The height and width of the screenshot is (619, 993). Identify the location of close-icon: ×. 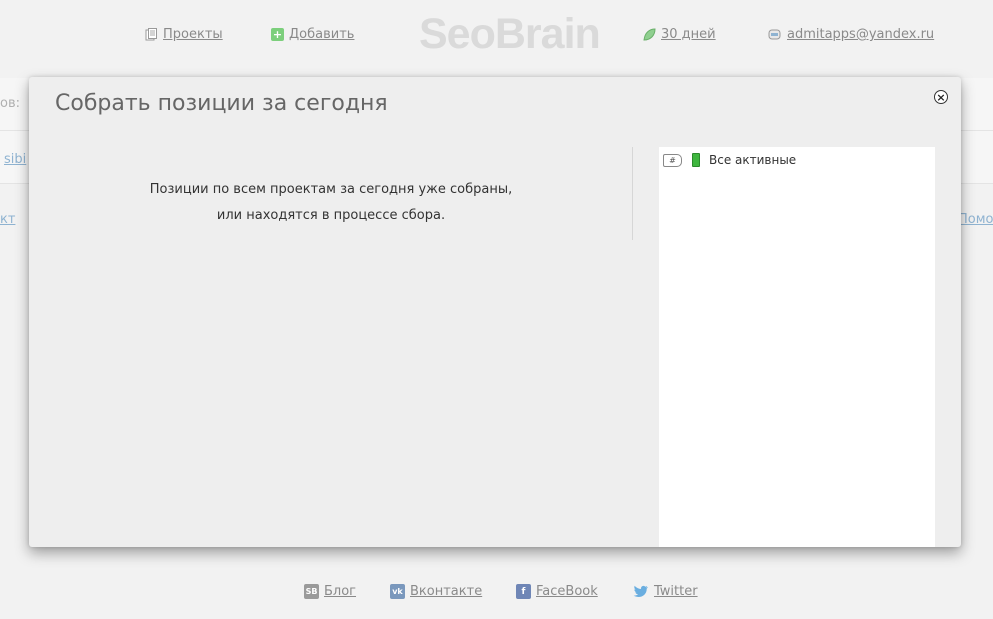
(941, 97).